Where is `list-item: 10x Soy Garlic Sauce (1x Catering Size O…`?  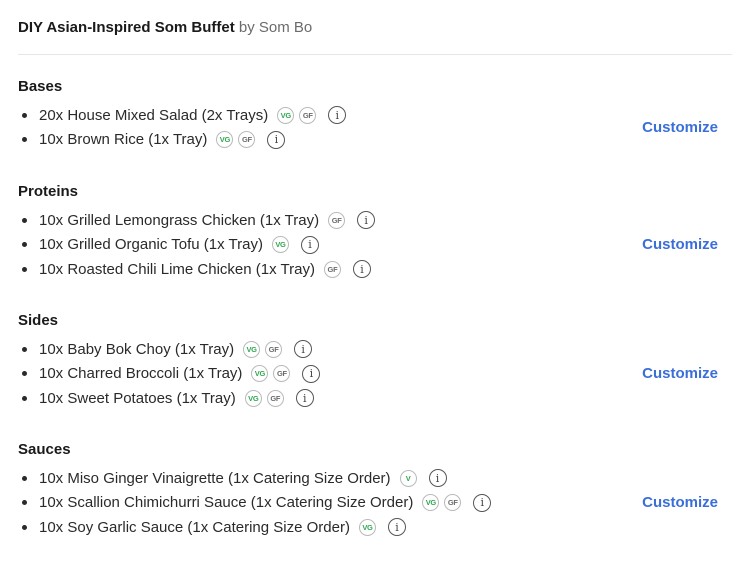 list-item: 10x Soy Garlic Sauce (1x Catering Size O… is located at coordinates (375, 527).